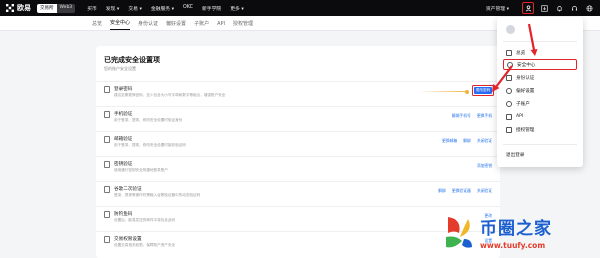 The height and width of the screenshot is (258, 600). What do you see at coordinates (531, 37) in the screenshot?
I see `arrow-to-security-center` at bounding box center [531, 37].